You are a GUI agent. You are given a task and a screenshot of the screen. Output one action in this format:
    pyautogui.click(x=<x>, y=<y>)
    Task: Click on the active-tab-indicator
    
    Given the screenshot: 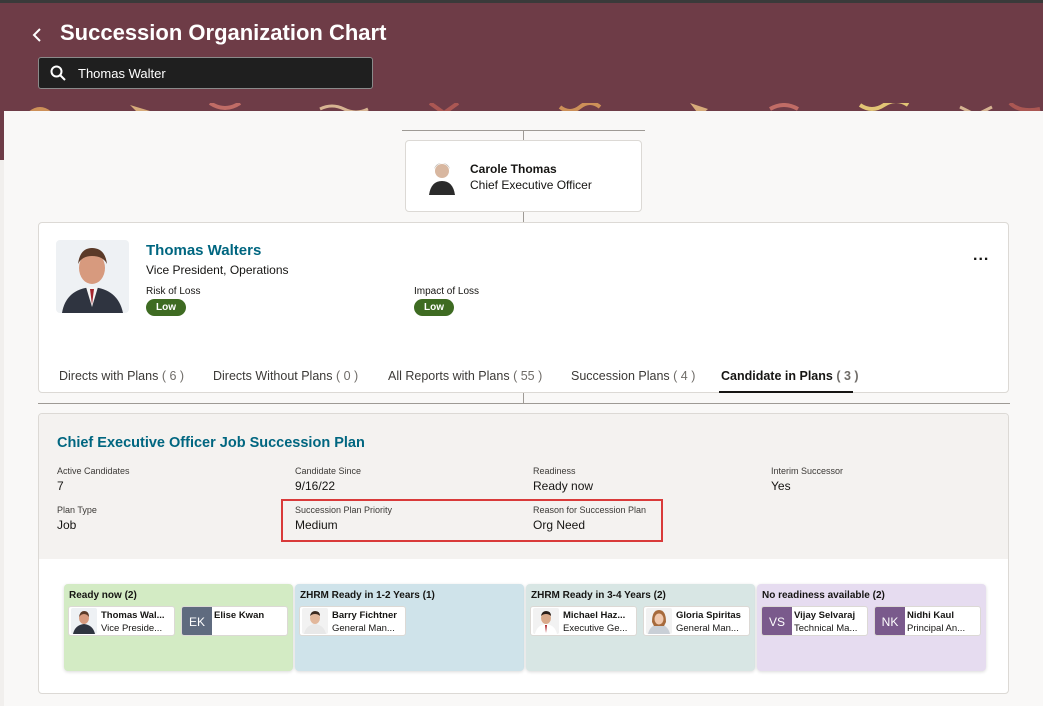 What is the action you would take?
    pyautogui.click(x=786, y=392)
    